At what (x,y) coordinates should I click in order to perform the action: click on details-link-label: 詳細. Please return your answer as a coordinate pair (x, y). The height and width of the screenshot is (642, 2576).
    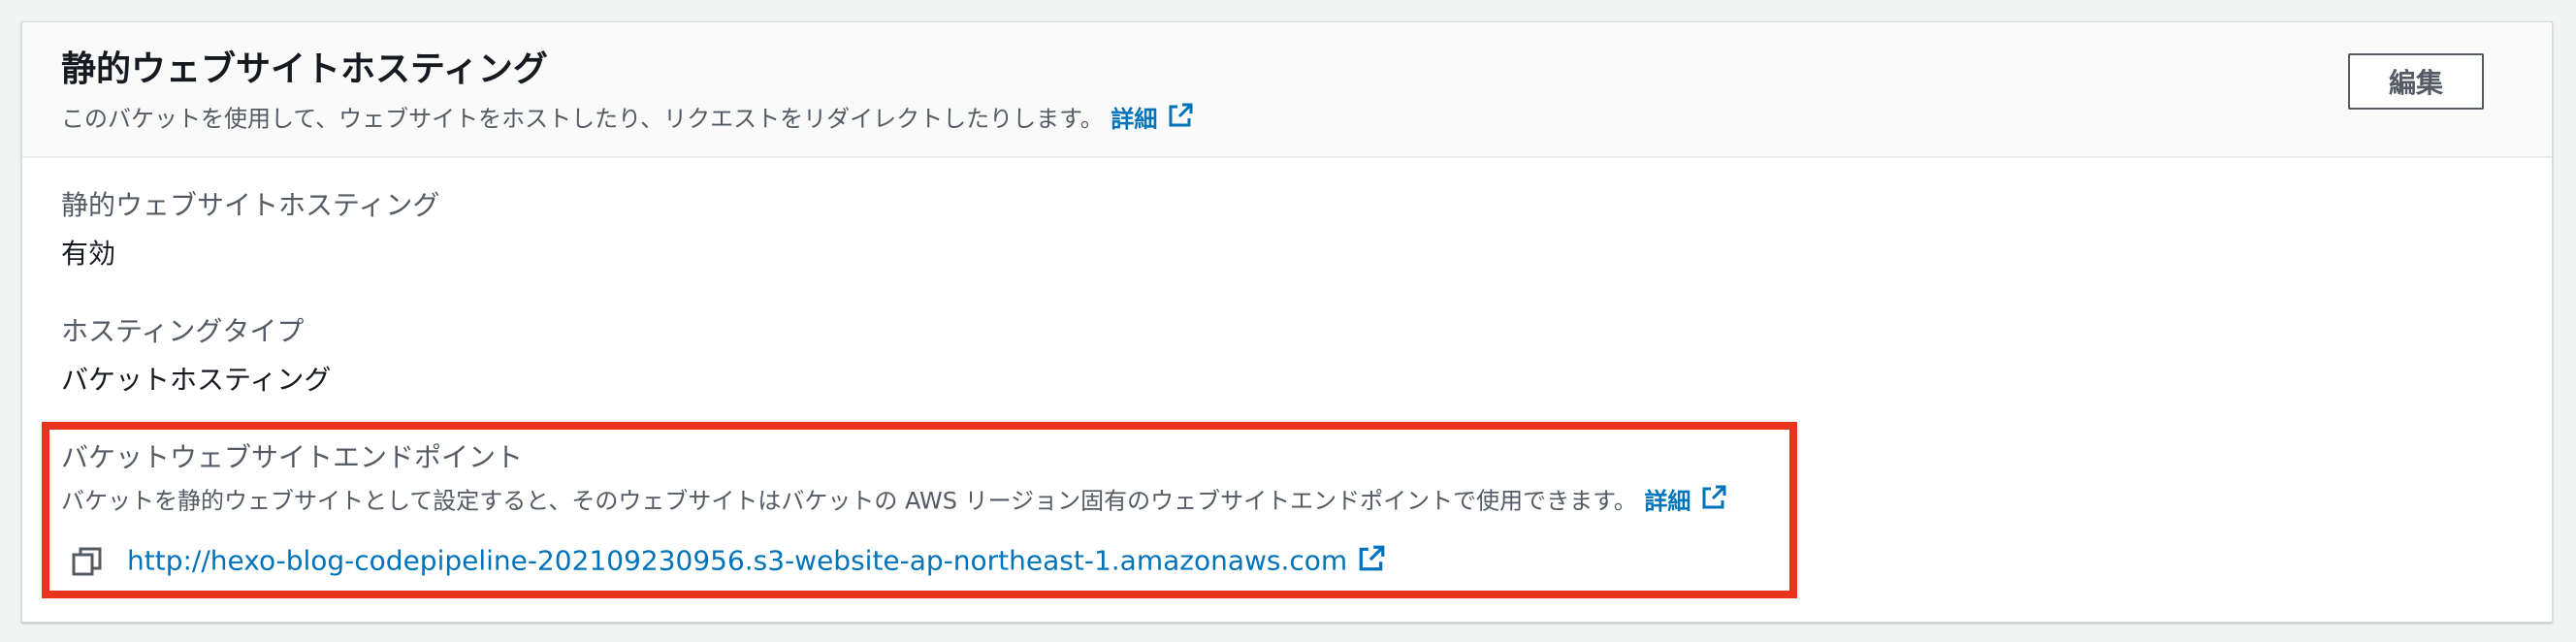
    Looking at the image, I should click on (1134, 119).